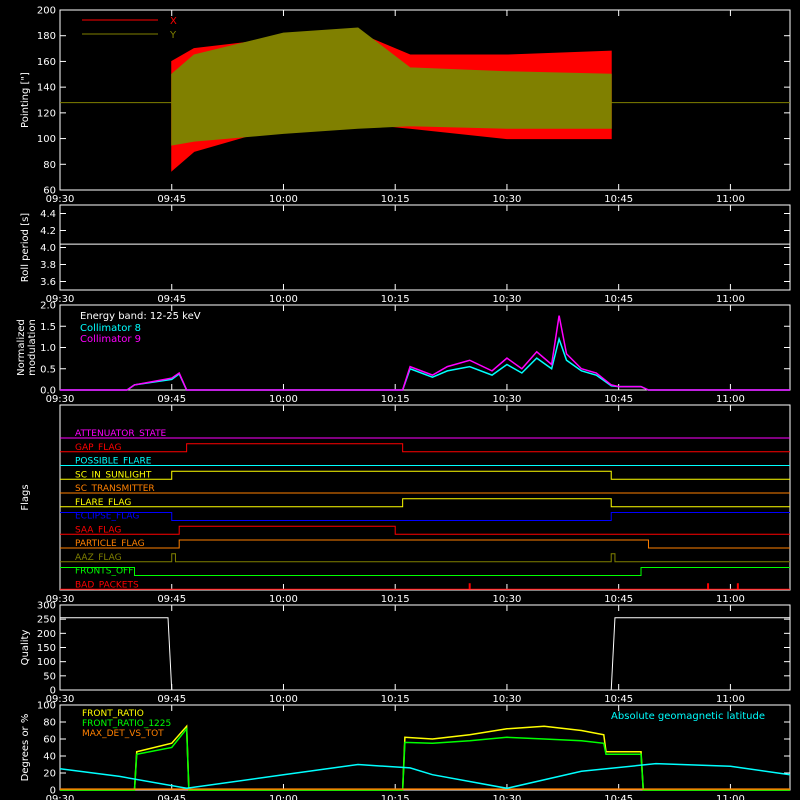 This screenshot has width=800, height=800. Describe the element at coordinates (48, 248) in the screenshot. I see `y-tick-label: 4.0` at that location.